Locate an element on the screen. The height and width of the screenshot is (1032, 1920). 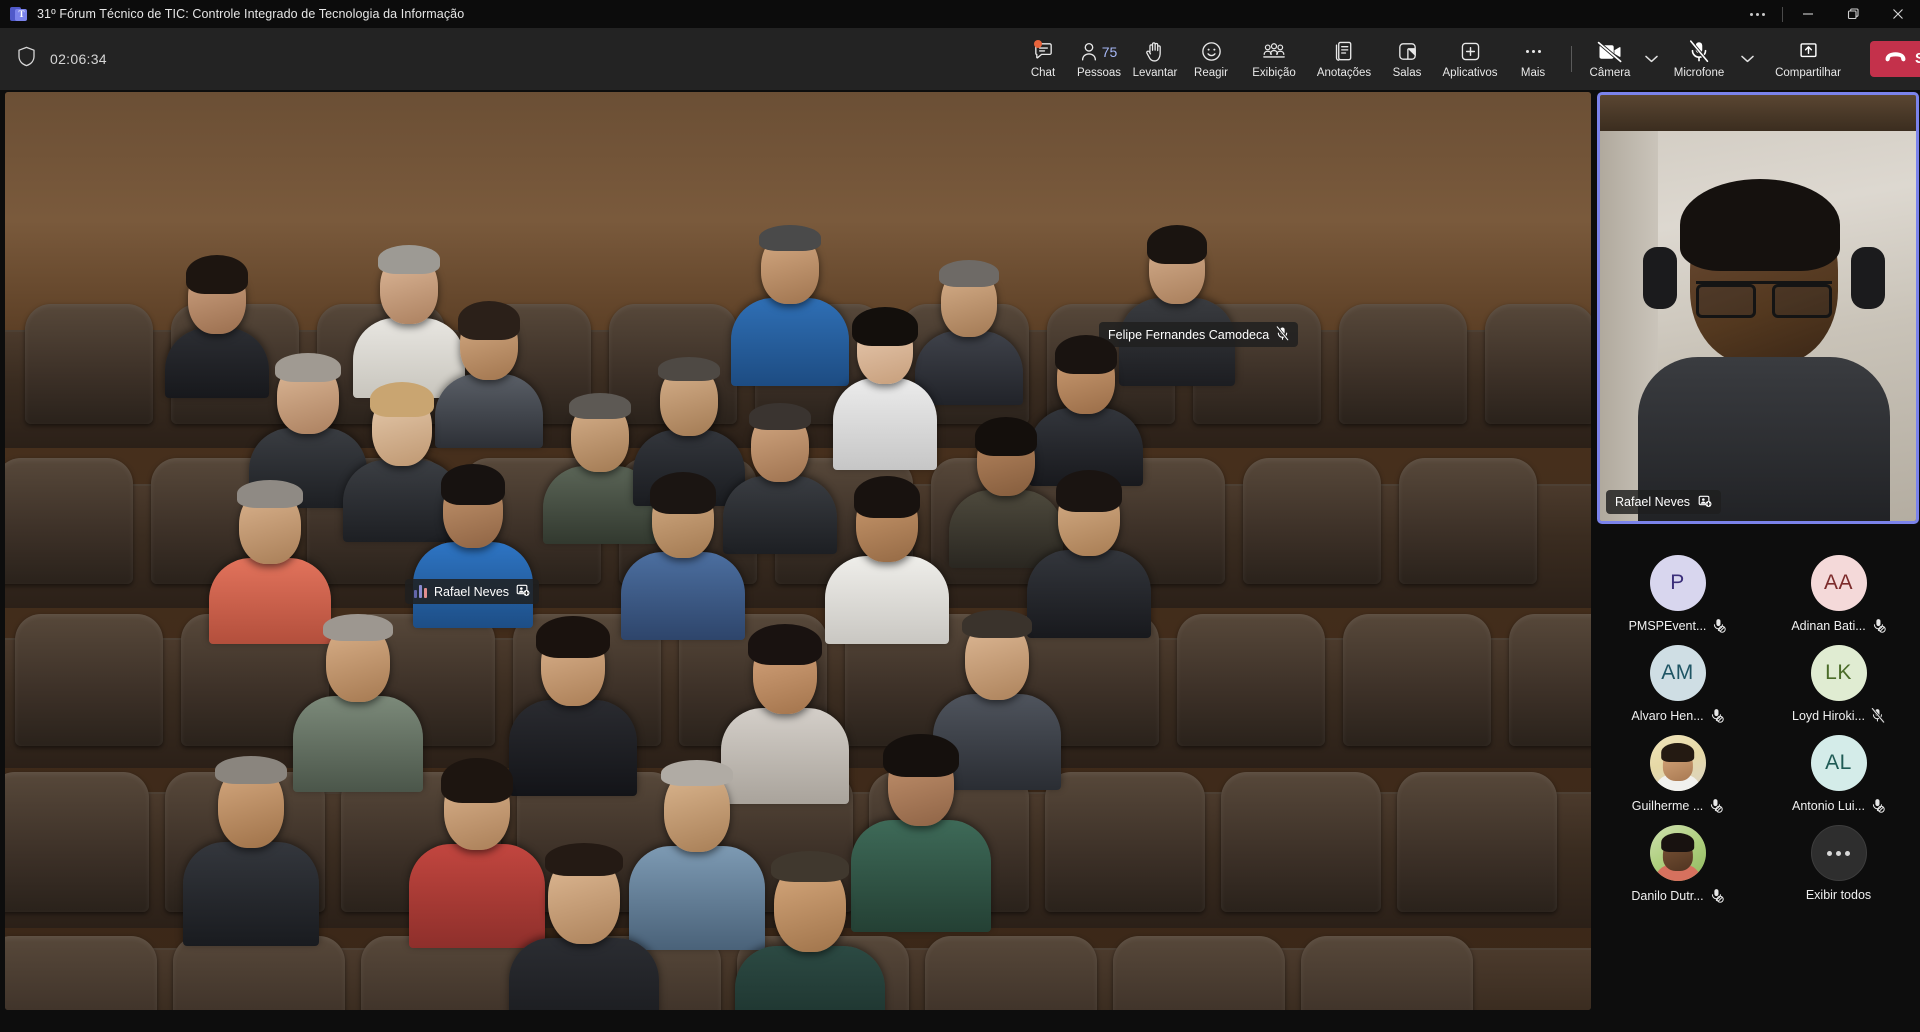
camera-control-group: Câmera is located at coordinates (1623, 59).